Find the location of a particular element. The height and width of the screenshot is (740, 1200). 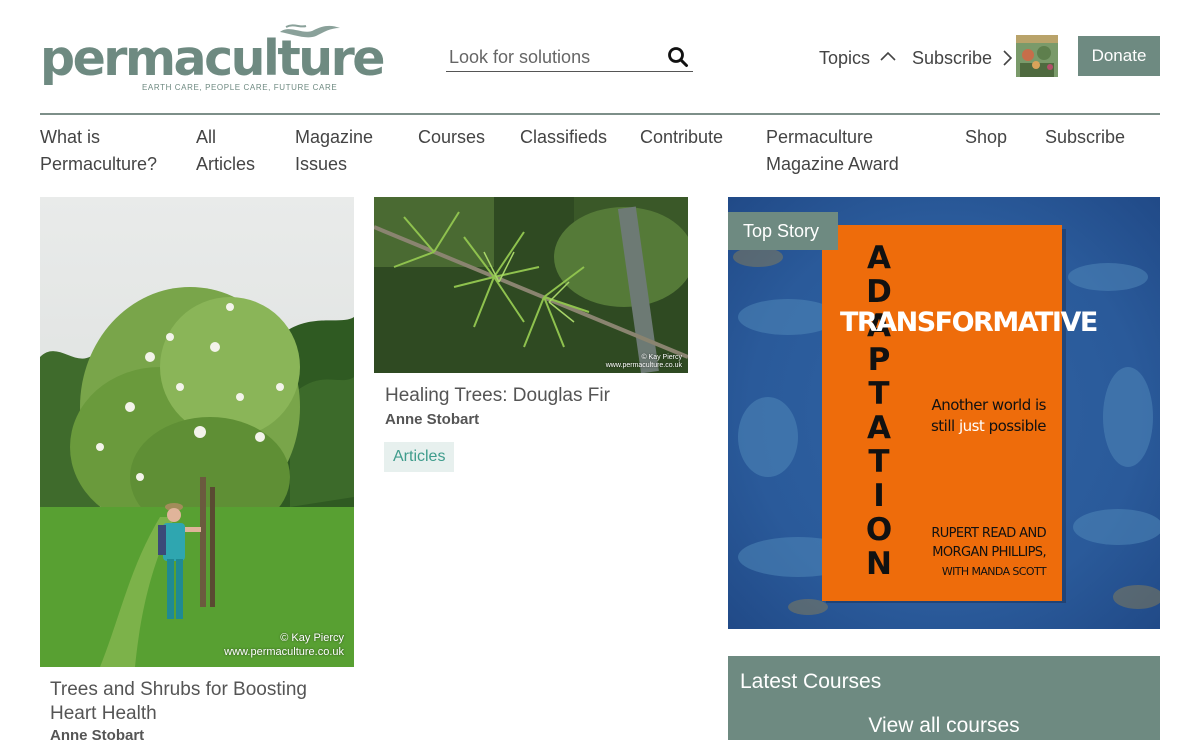

nav-item-contribute: Contribute is located at coordinates (681, 137).